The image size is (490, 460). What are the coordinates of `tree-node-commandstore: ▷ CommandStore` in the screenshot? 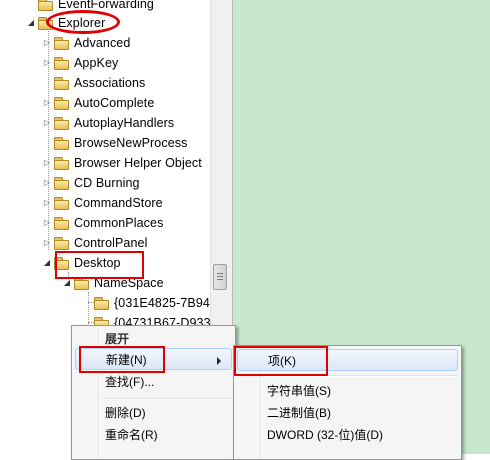 It's located at (102, 203).